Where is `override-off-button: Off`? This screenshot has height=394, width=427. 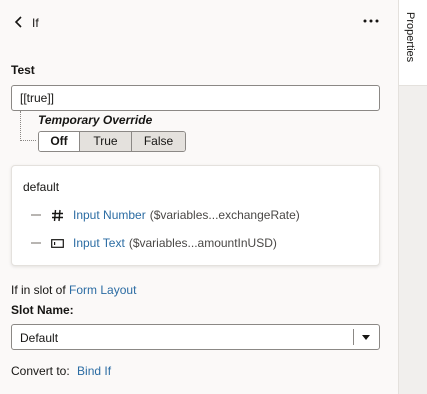
override-off-button: Off is located at coordinates (59, 141).